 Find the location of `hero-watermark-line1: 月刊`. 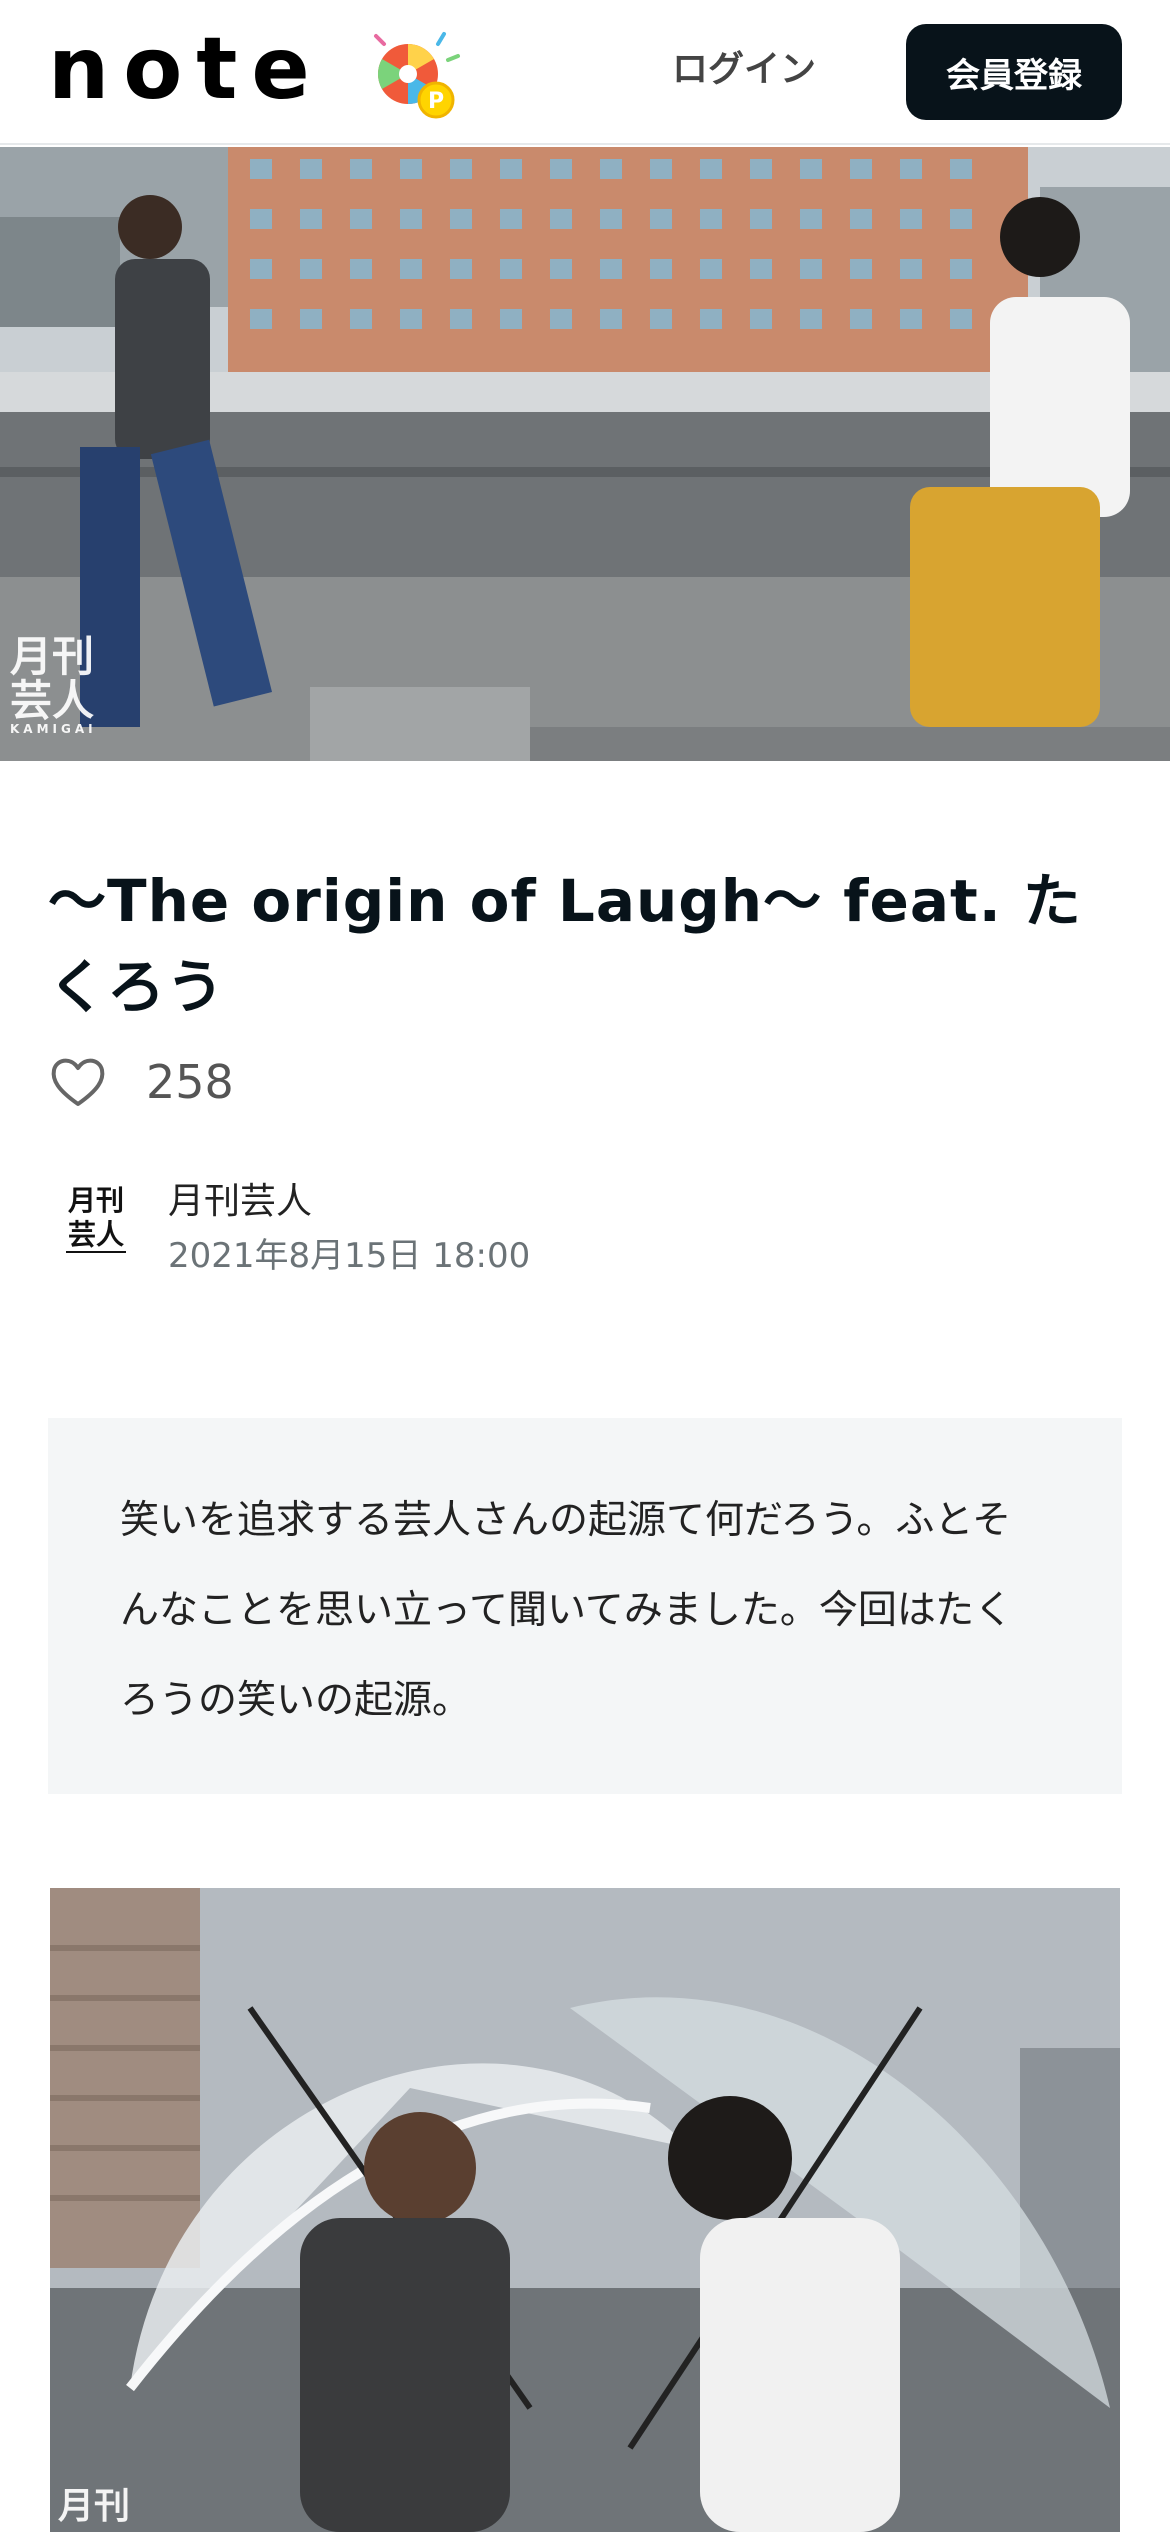

hero-watermark-line1: 月刊 is located at coordinates (52, 656).